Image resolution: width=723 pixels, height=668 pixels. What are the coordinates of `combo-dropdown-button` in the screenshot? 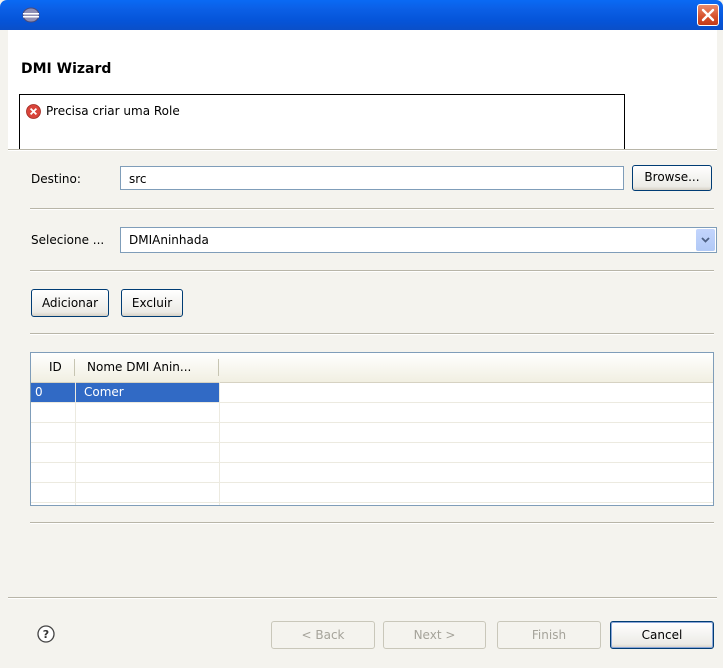 It's located at (705, 240).